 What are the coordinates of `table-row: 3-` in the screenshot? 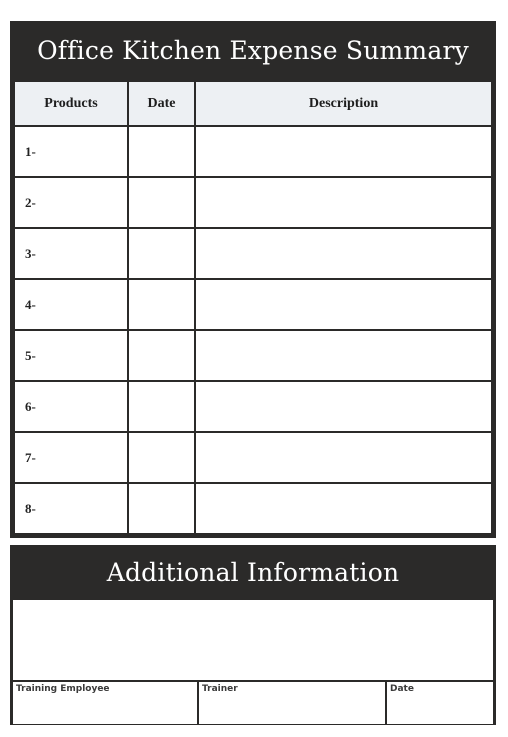 It's located at (253, 253).